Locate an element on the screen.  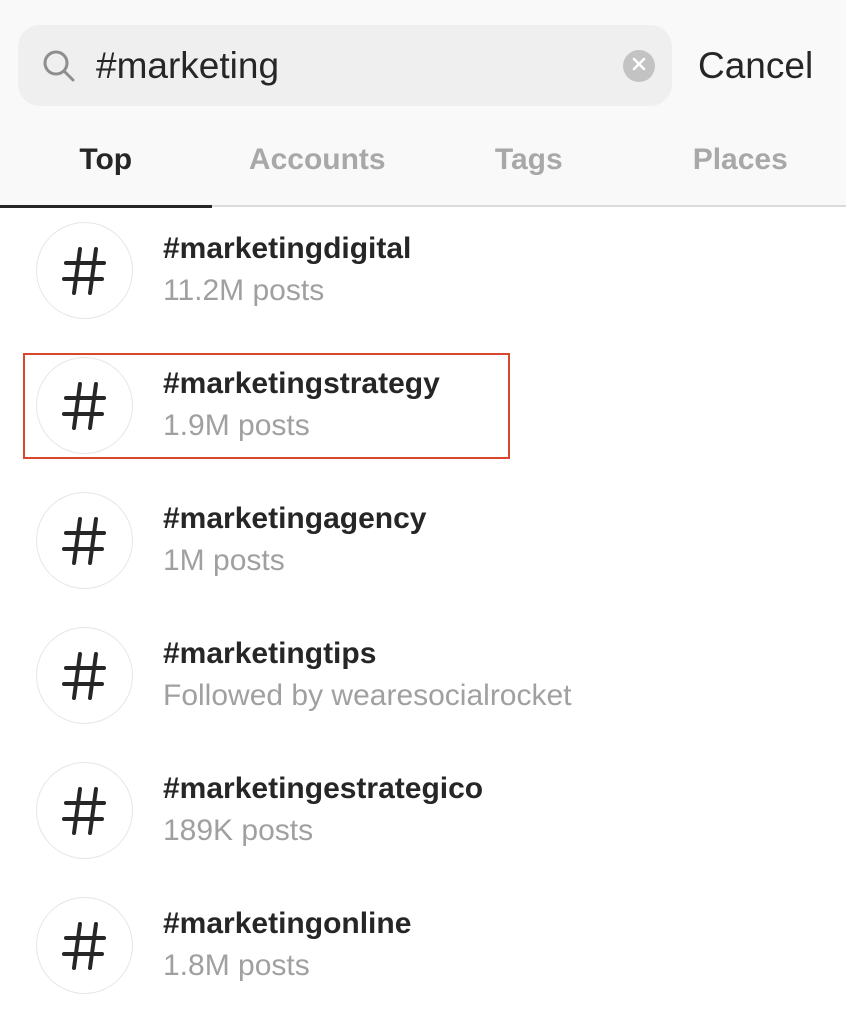
list-item: #marketingdigital 11.2M posts is located at coordinates (423, 263).